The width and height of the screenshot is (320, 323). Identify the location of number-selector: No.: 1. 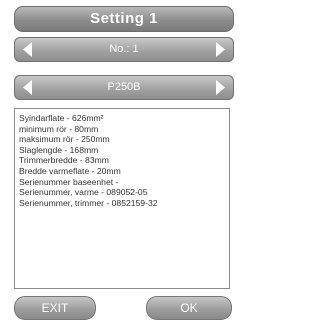
(124, 49).